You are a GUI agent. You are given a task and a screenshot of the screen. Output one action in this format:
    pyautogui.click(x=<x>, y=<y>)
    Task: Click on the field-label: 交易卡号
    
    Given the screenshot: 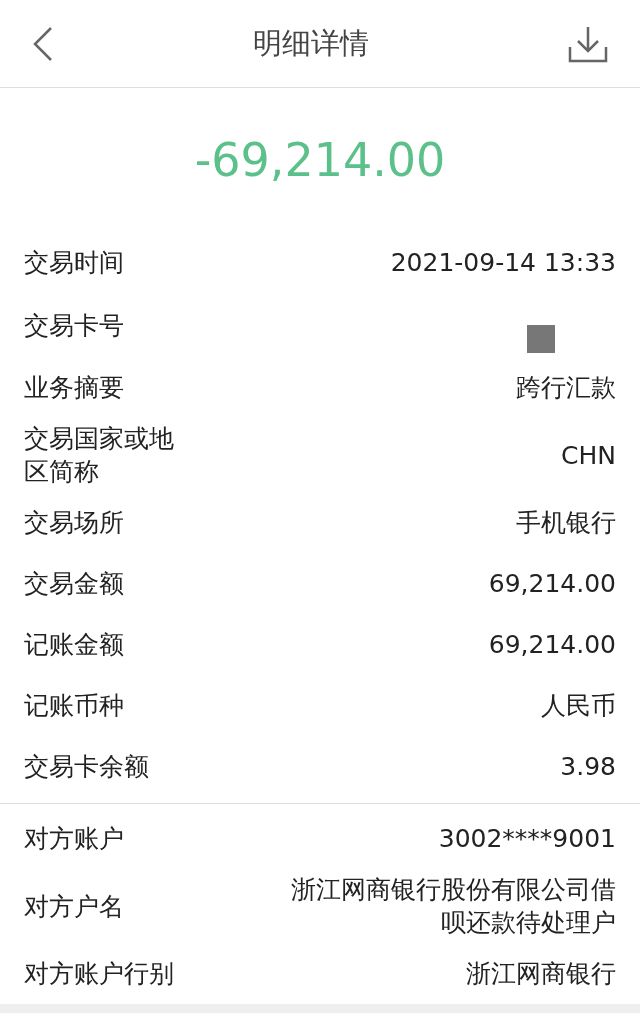 What is the action you would take?
    pyautogui.click(x=74, y=325)
    